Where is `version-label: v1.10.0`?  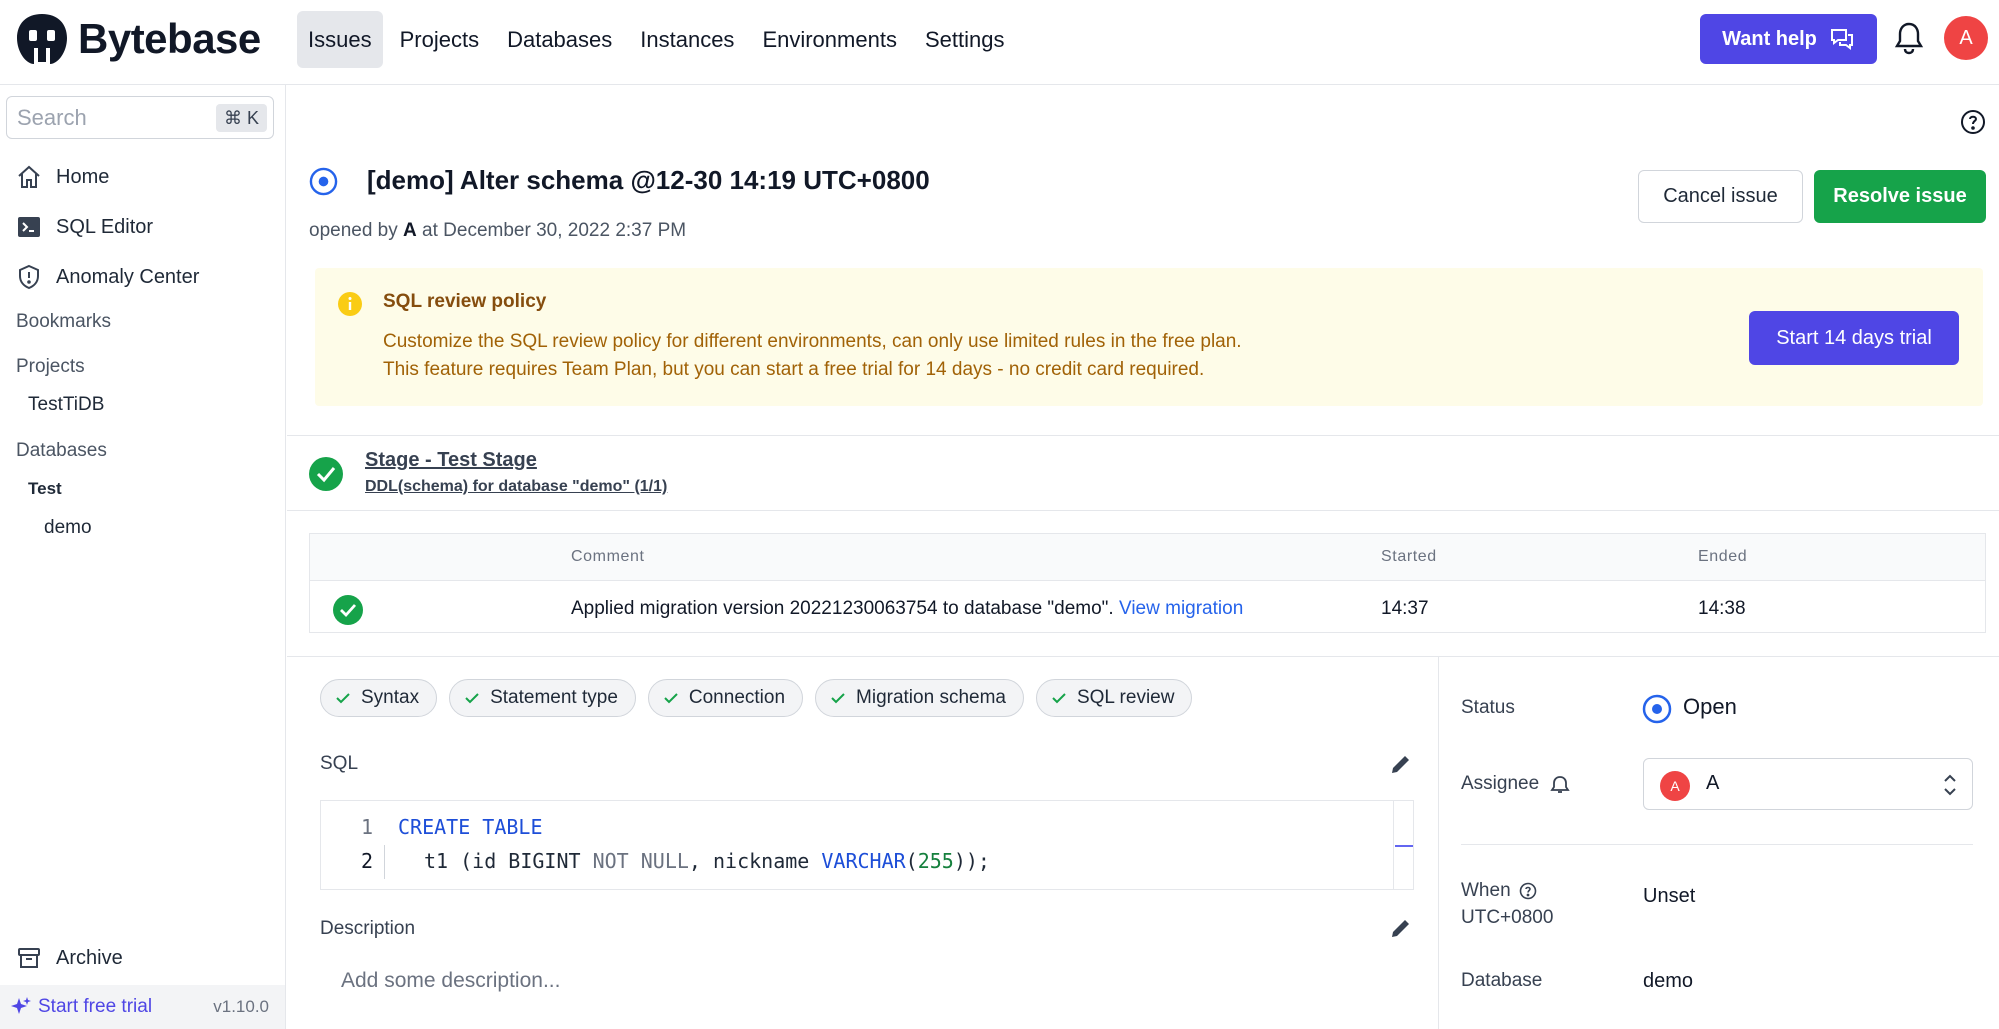 version-label: v1.10.0 is located at coordinates (241, 1006).